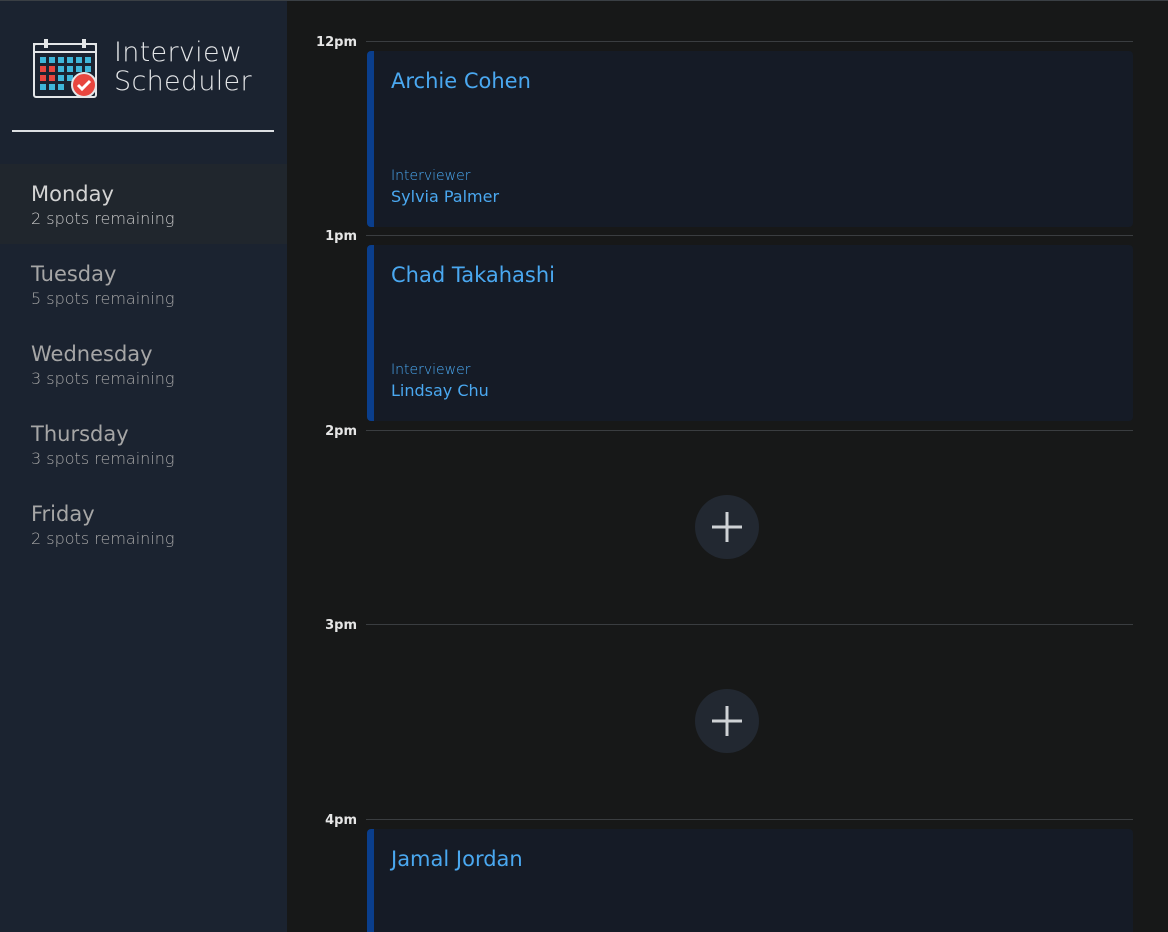  What do you see at coordinates (457, 859) in the screenshot?
I see `student-name: Jamal Jordan` at bounding box center [457, 859].